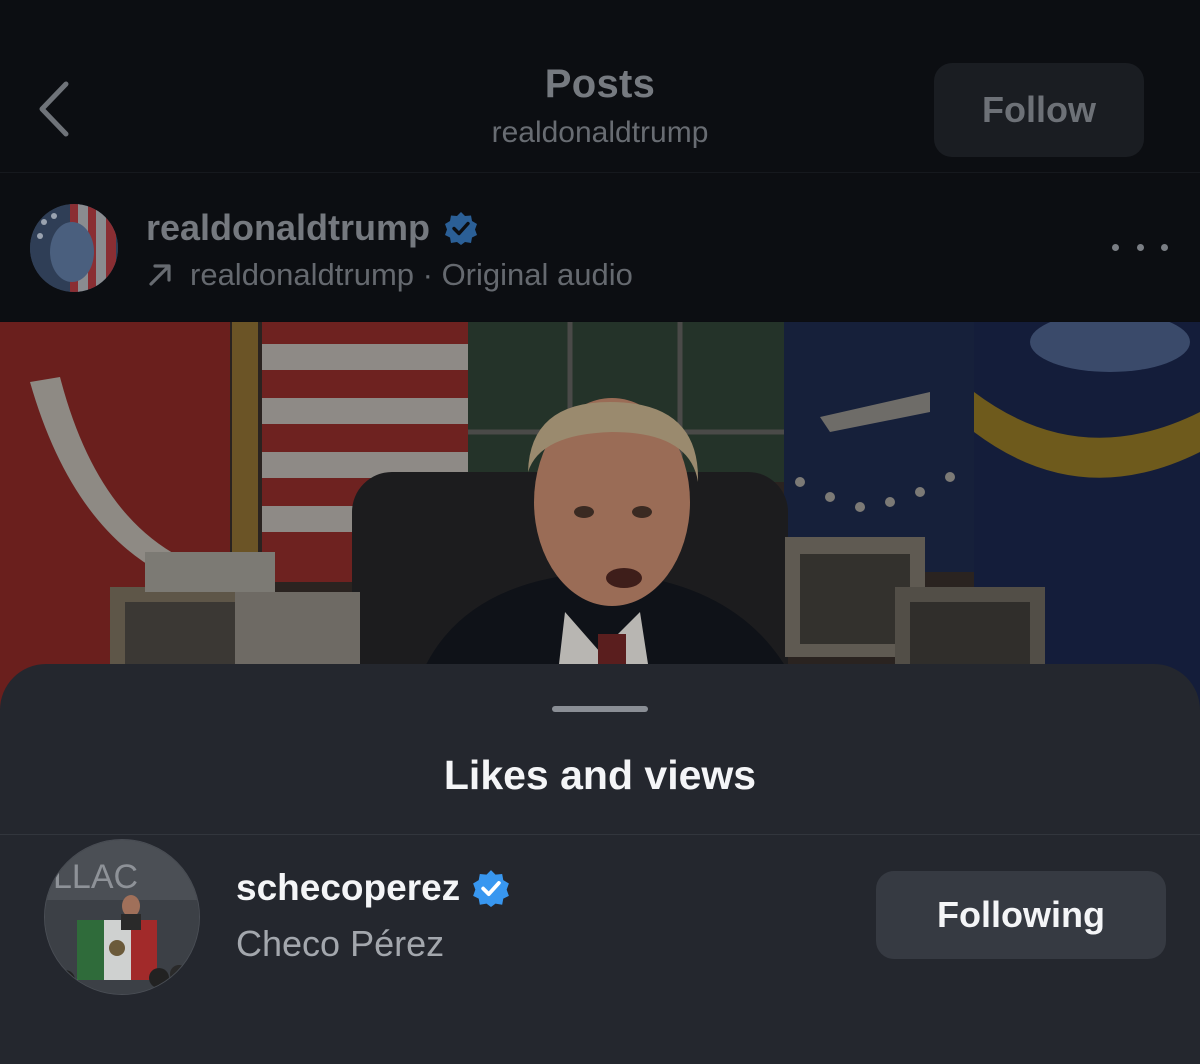  What do you see at coordinates (411, 275) in the screenshot?
I see `audio-label: realdonaldtrump · Original audio` at bounding box center [411, 275].